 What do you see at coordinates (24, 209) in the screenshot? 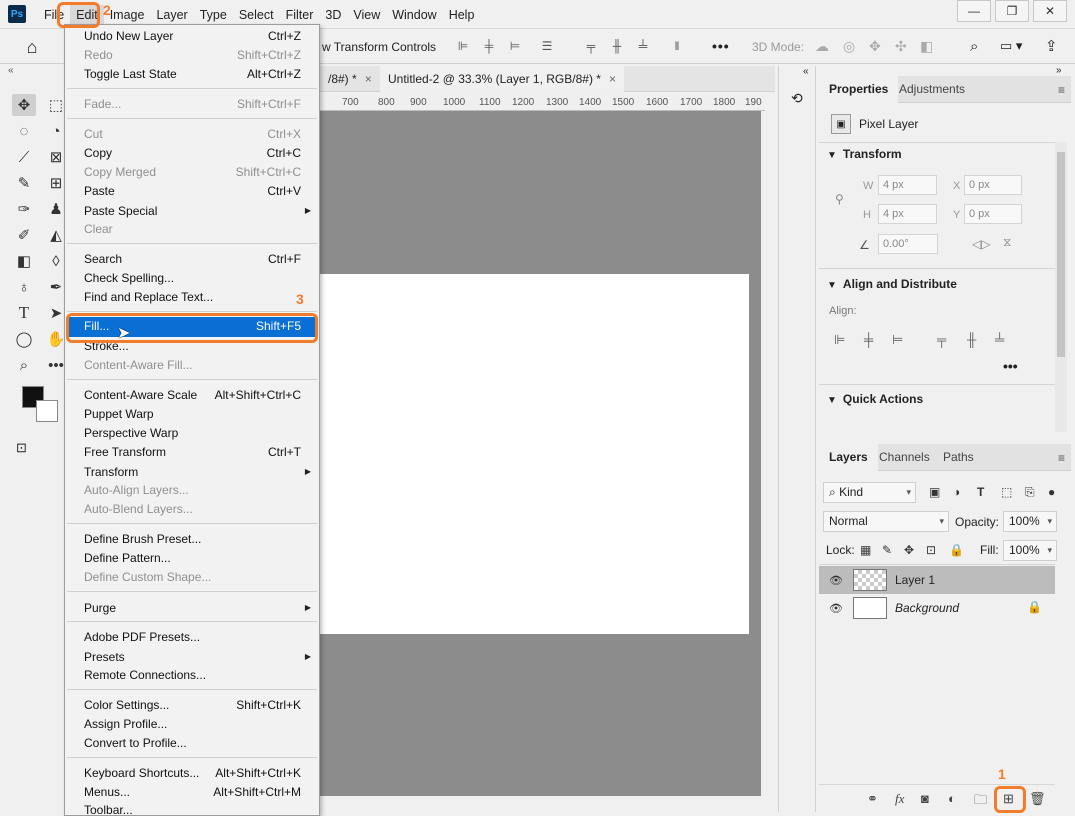
I see `brush-tool-icon: ✑` at bounding box center [24, 209].